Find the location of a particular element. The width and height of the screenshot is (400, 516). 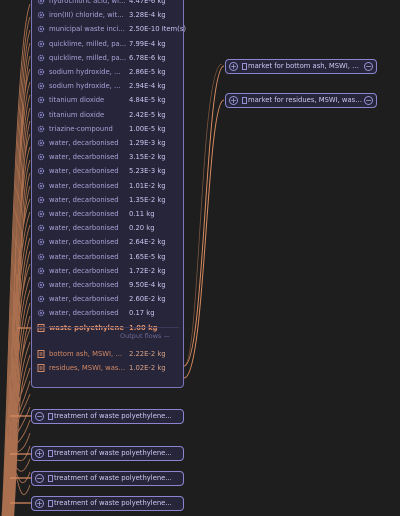

flow-amount: 6.78E-6 kg is located at coordinates (147, 57).